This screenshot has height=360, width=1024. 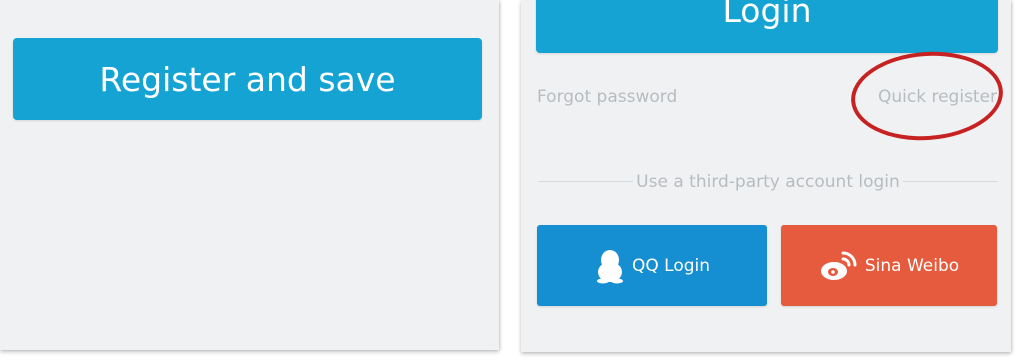 What do you see at coordinates (767, 15) in the screenshot?
I see `login-label: Login` at bounding box center [767, 15].